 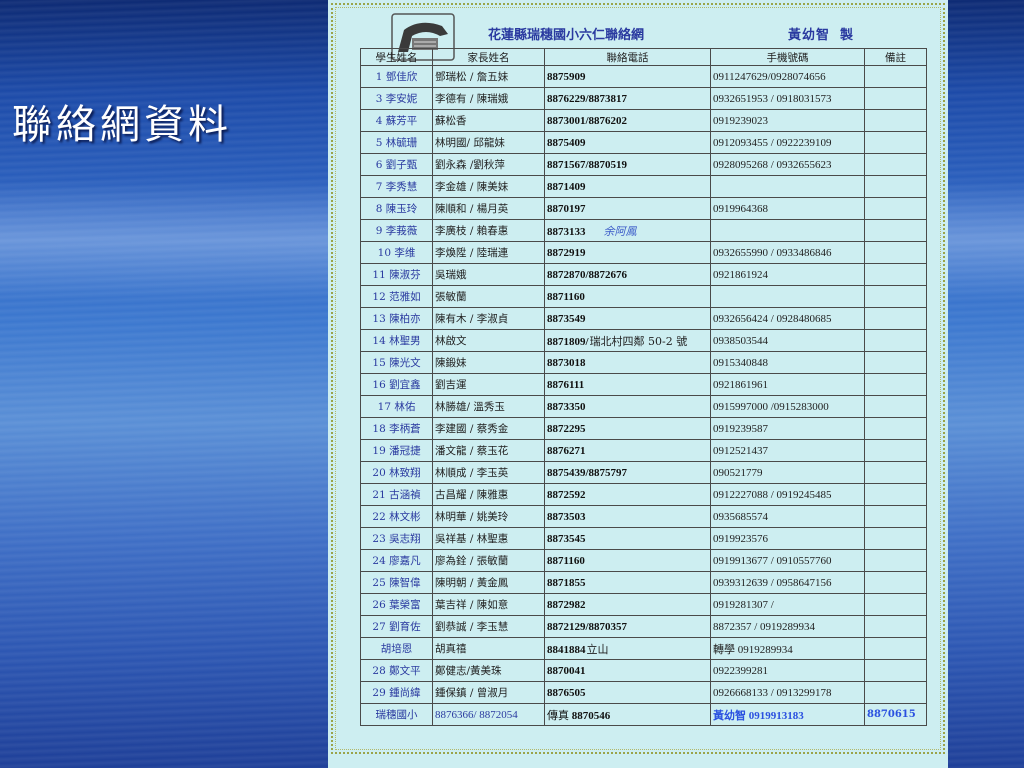 What do you see at coordinates (787, 692) in the screenshot?
I see `mobile-cell: 0926668133 / 0913299178` at bounding box center [787, 692].